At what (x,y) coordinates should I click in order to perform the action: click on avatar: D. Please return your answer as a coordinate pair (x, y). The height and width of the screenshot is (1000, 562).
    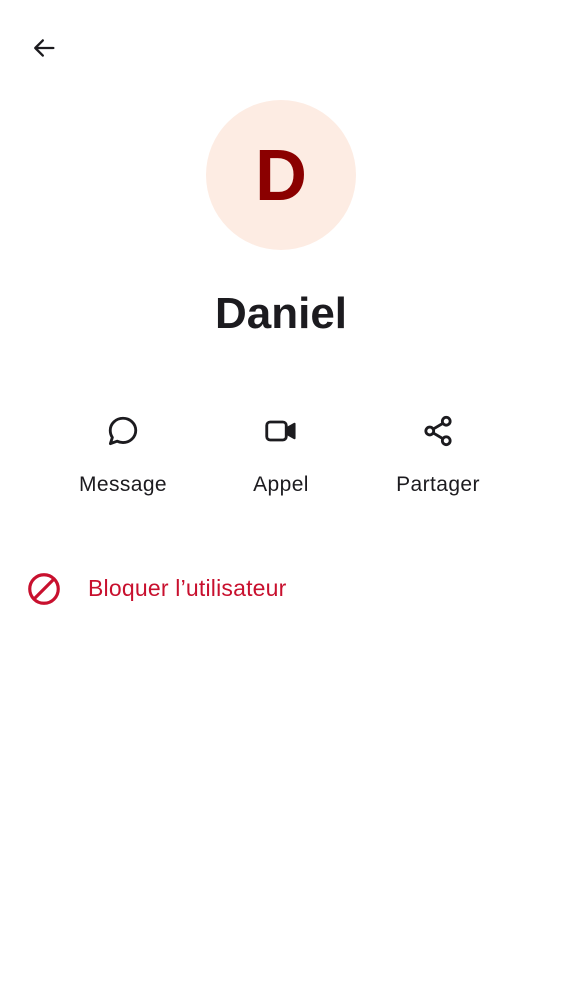
    Looking at the image, I should click on (281, 175).